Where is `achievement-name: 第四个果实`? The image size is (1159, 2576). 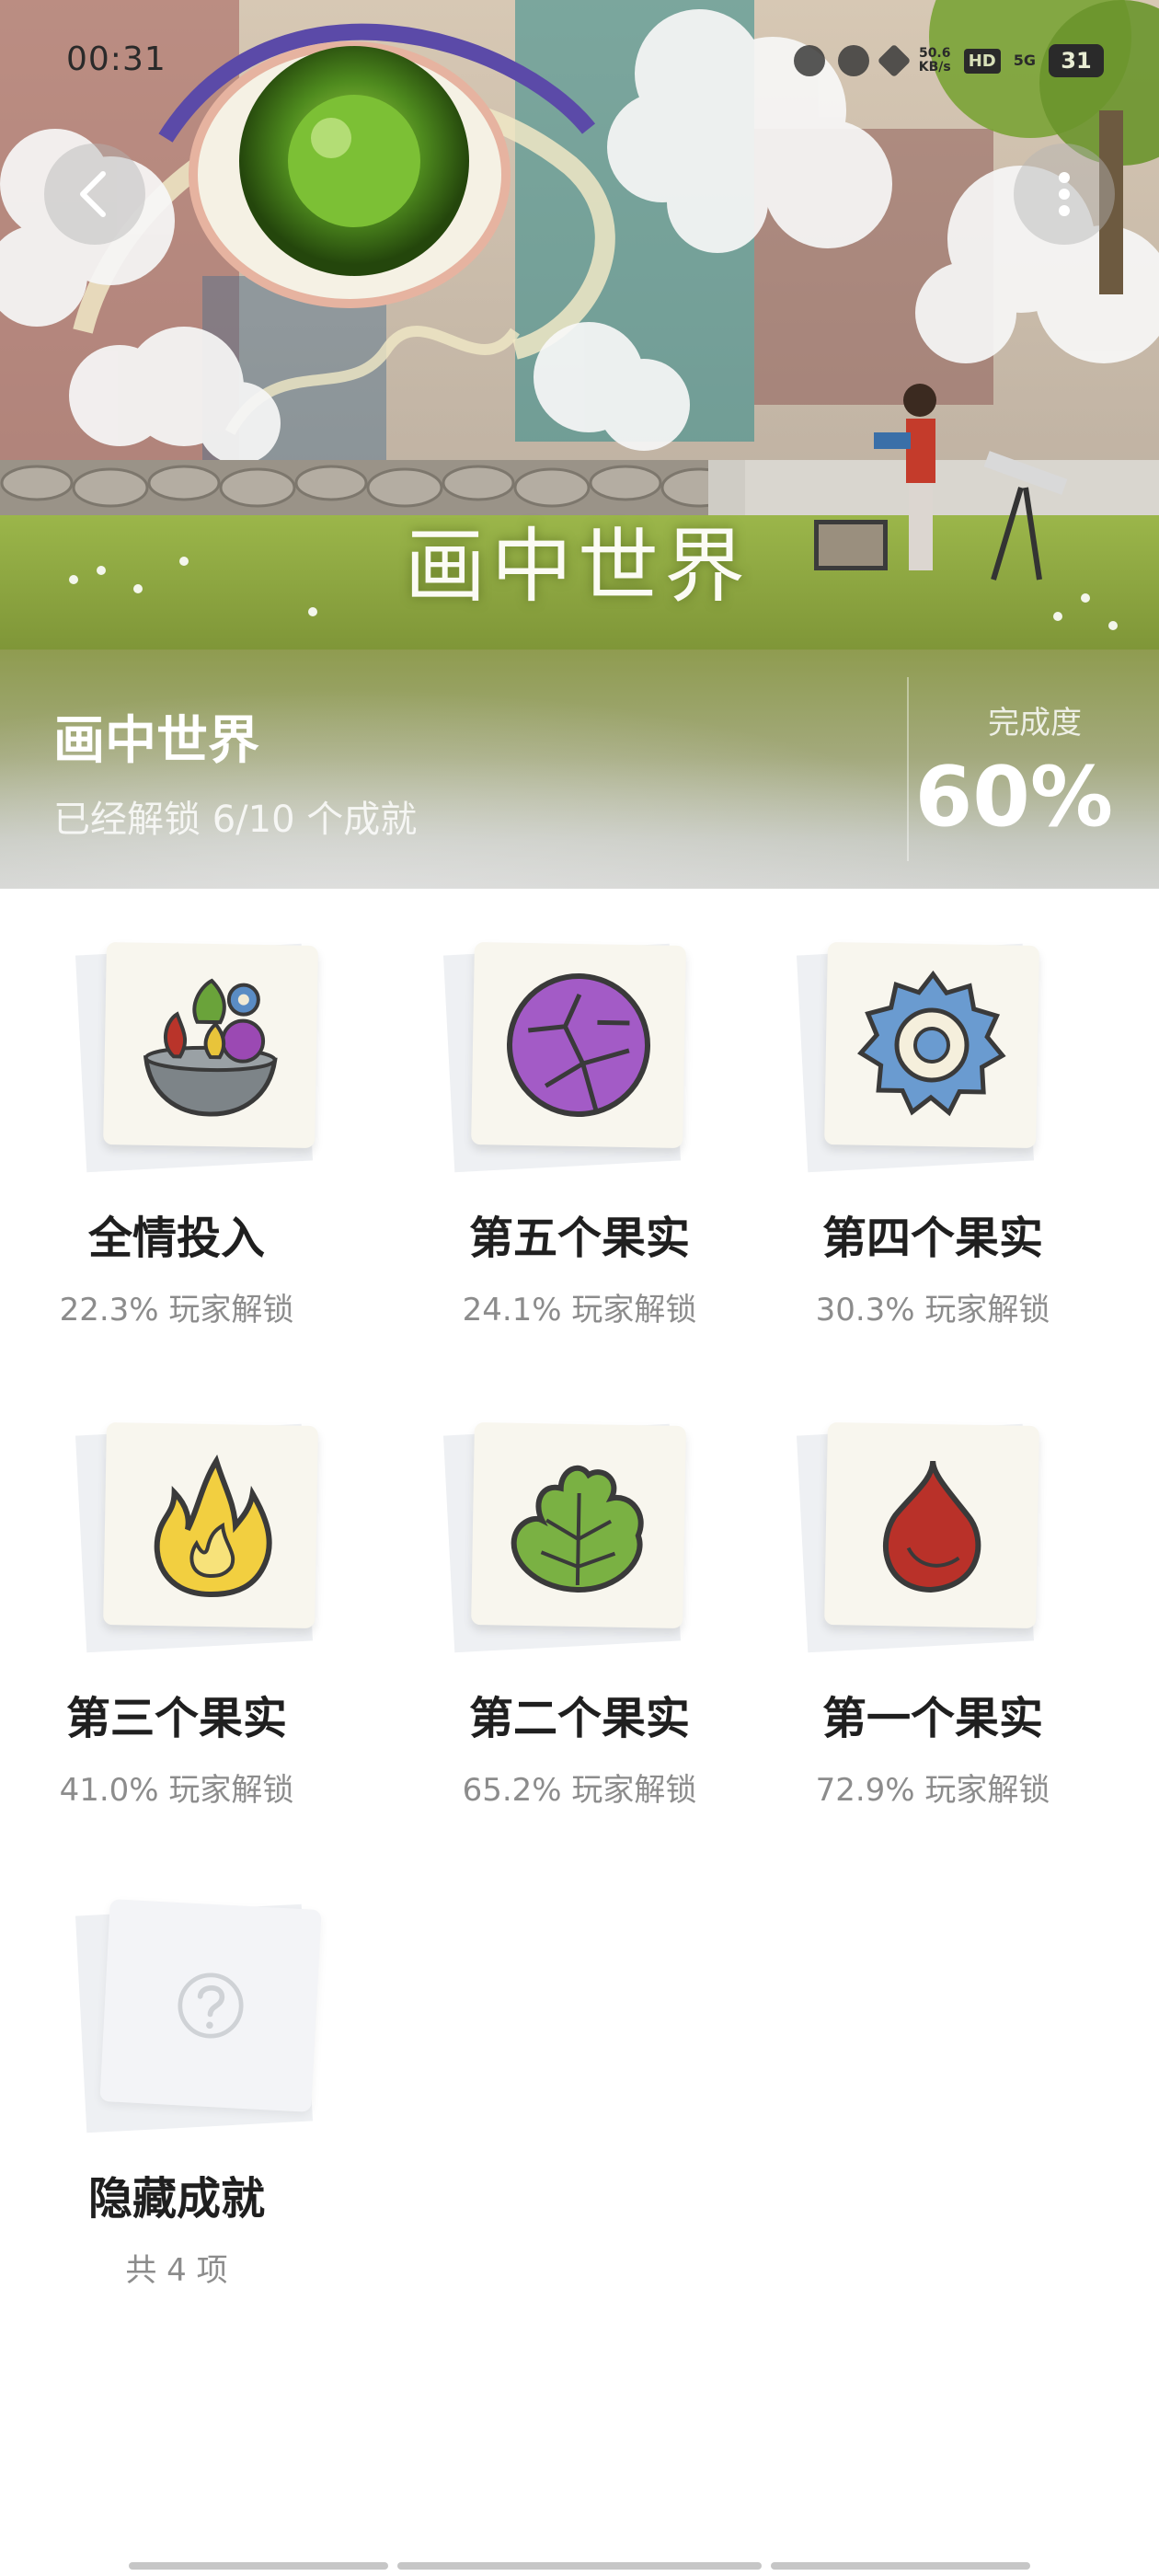 achievement-name: 第四个果实 is located at coordinates (932, 1238).